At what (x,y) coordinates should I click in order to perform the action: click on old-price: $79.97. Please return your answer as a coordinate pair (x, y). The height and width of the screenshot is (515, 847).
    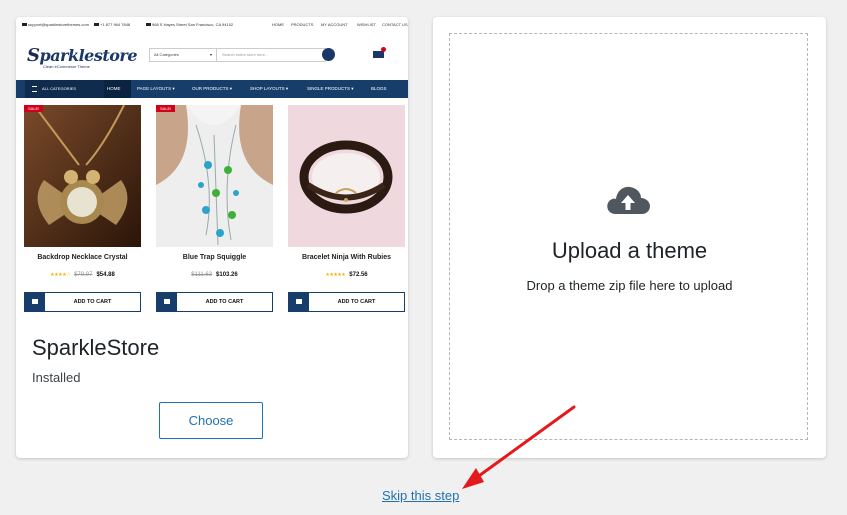
    Looking at the image, I should click on (83, 275).